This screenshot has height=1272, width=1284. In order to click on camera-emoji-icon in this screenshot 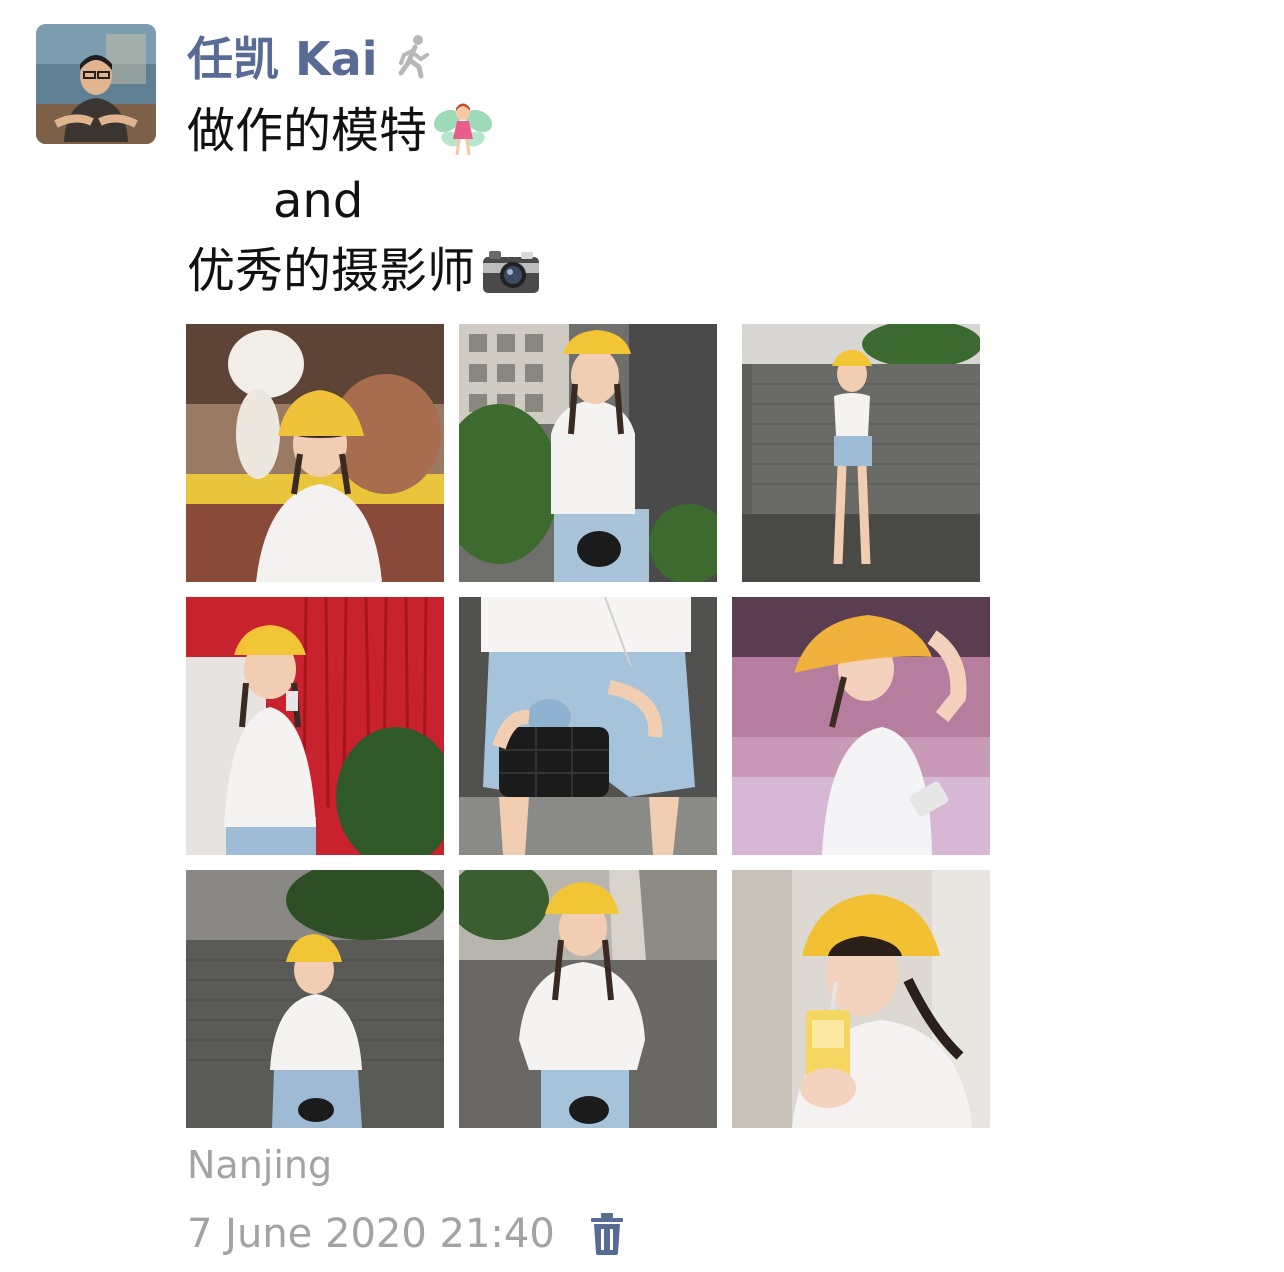, I will do `click(511, 271)`.